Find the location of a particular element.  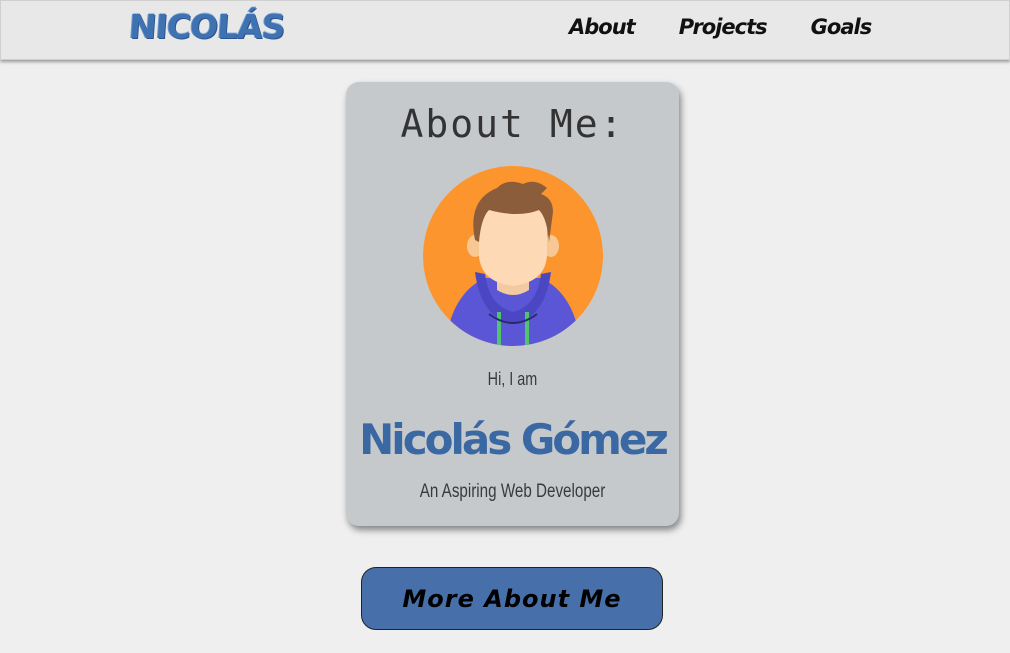

card-title: About Me: is located at coordinates (512, 124).